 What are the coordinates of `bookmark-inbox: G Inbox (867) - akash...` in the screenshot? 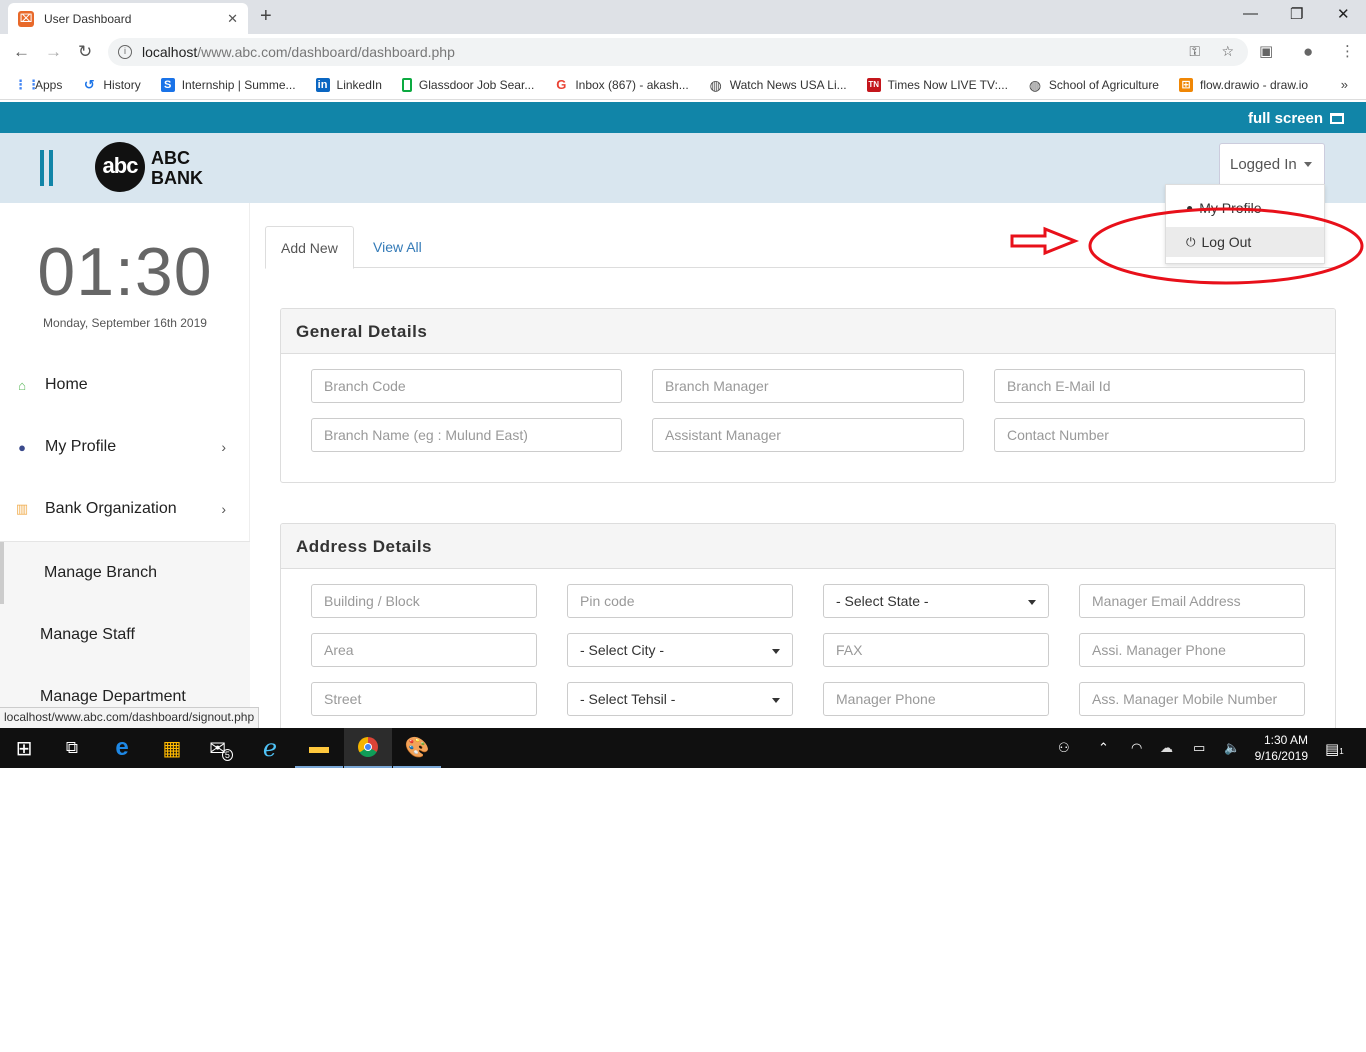 It's located at (621, 84).